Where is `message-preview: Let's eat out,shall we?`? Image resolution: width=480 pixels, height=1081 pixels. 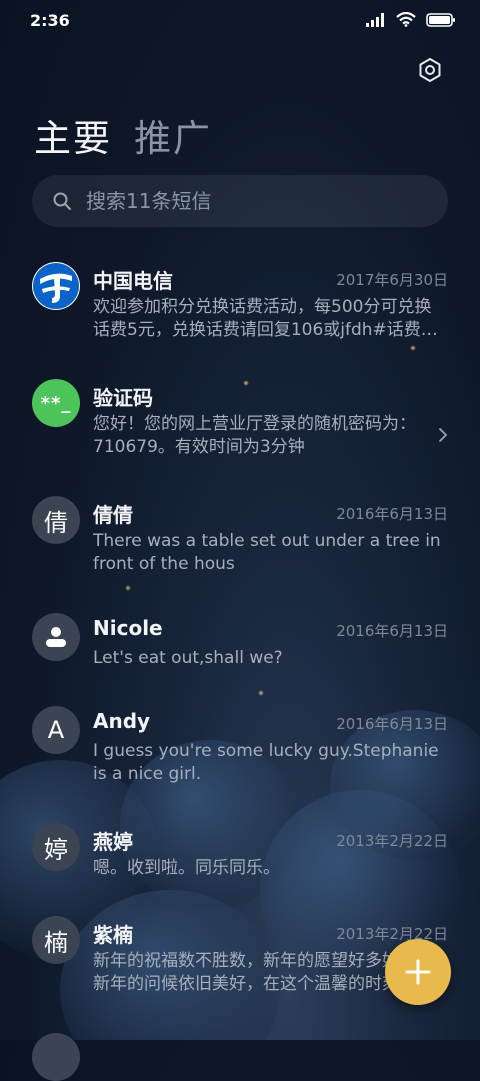 message-preview: Let's eat out,shall we? is located at coordinates (188, 658).